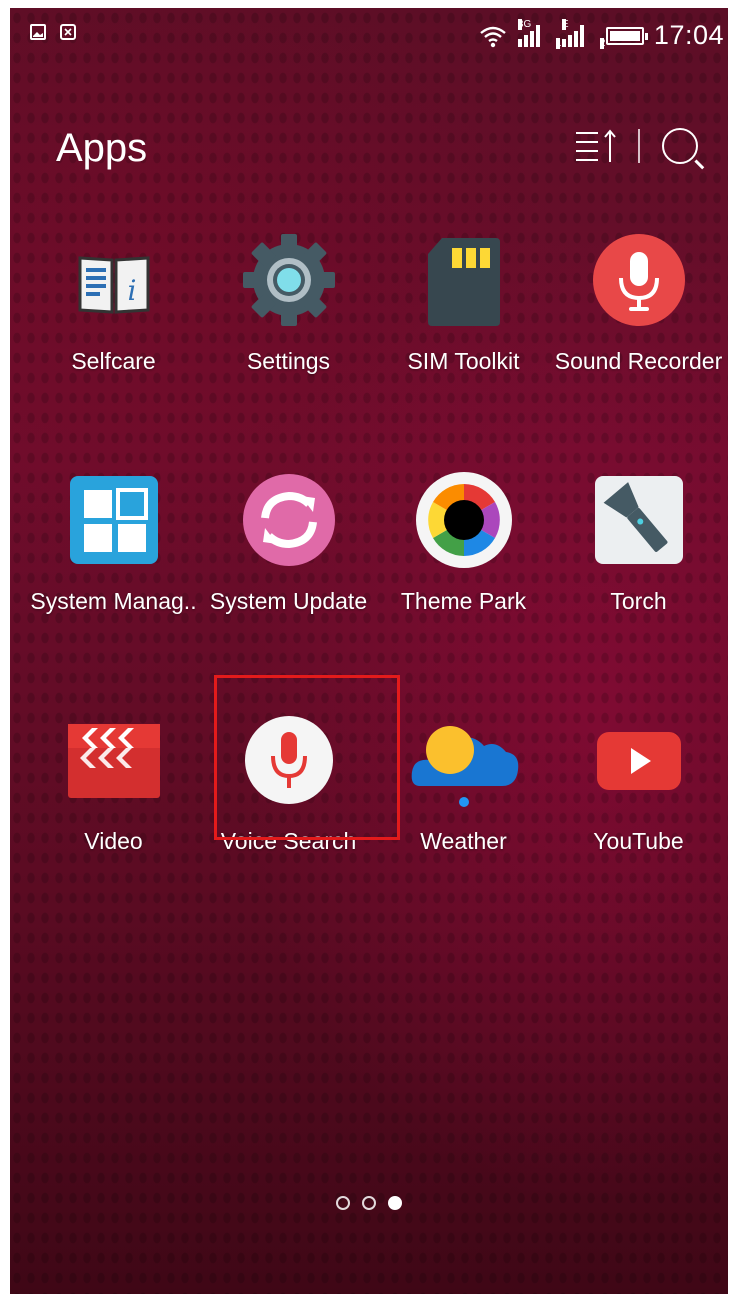  I want to click on page-dot-active, so click(395, 1203).